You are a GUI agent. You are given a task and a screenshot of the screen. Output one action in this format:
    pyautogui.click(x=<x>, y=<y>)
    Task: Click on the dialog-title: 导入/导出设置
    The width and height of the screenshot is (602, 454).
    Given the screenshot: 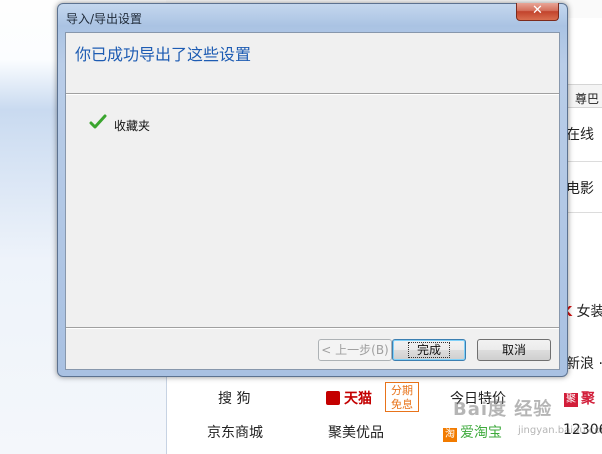 What is the action you would take?
    pyautogui.click(x=104, y=19)
    